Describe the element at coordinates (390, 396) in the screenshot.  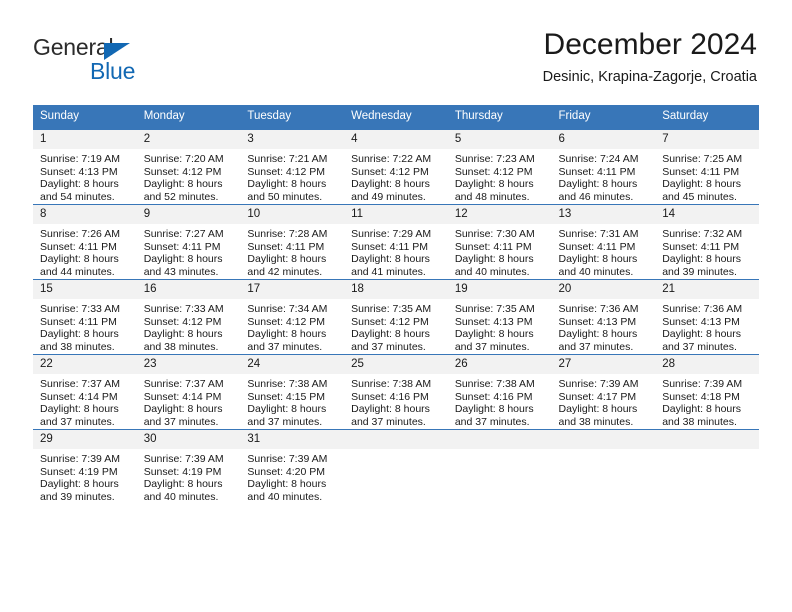
I see `sunset-text: Sunset: 4:16 PM` at that location.